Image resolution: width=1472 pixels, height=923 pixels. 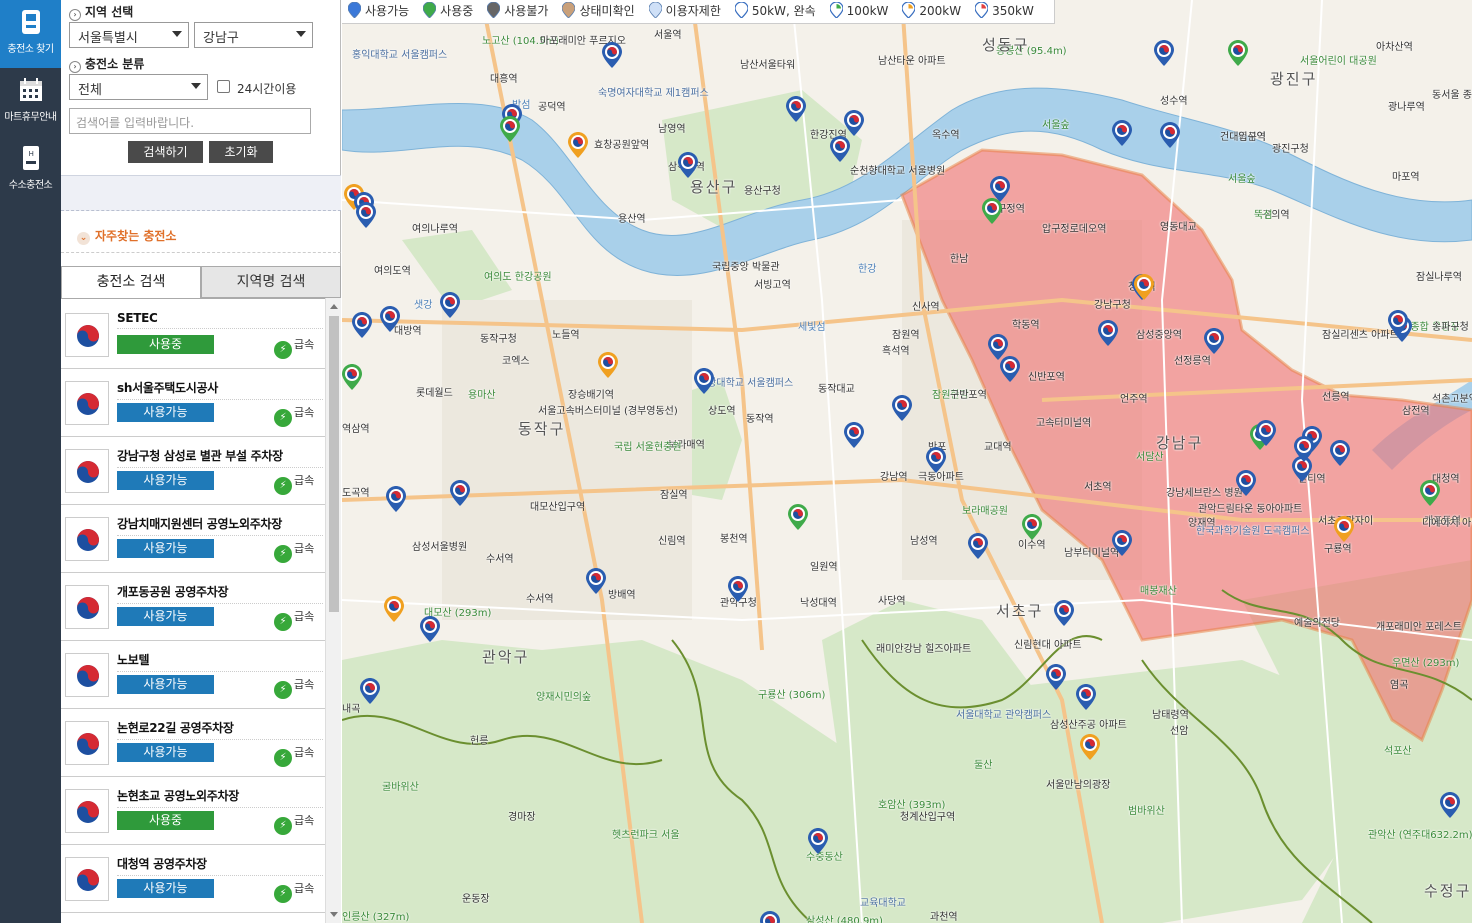 What do you see at coordinates (836, 10) in the screenshot?
I see `map-pin-icon` at bounding box center [836, 10].